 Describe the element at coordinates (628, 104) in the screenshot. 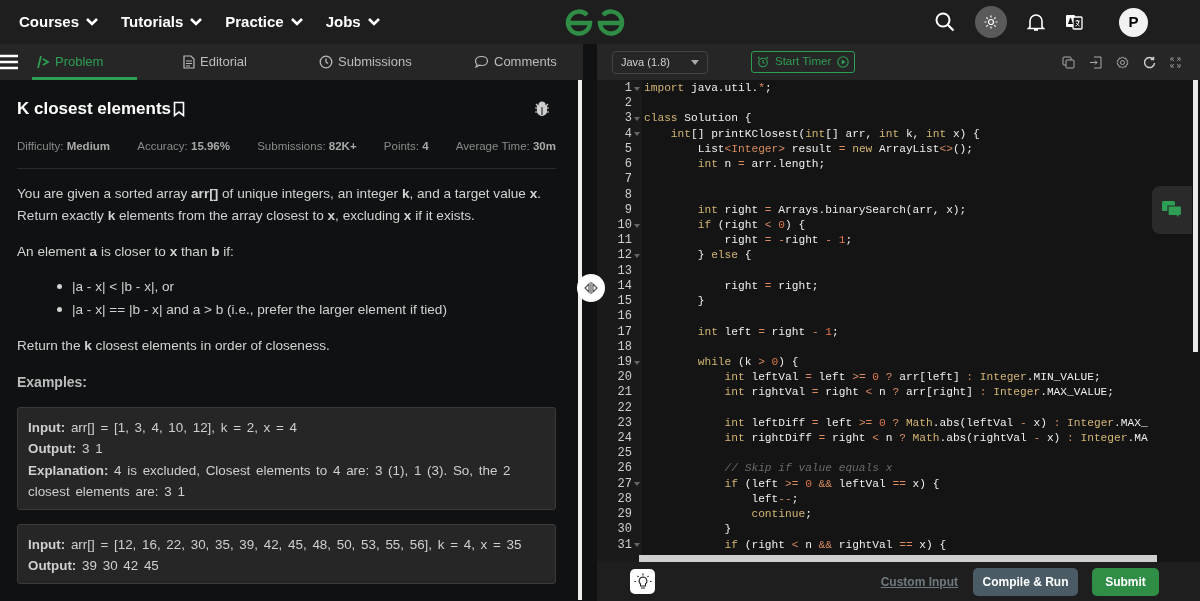

I see `line-number: 2` at that location.